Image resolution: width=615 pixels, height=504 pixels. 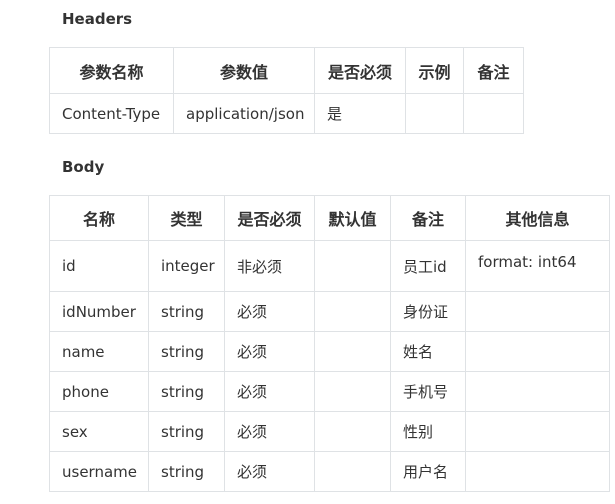 I want to click on table-cell: phone, so click(x=99, y=391).